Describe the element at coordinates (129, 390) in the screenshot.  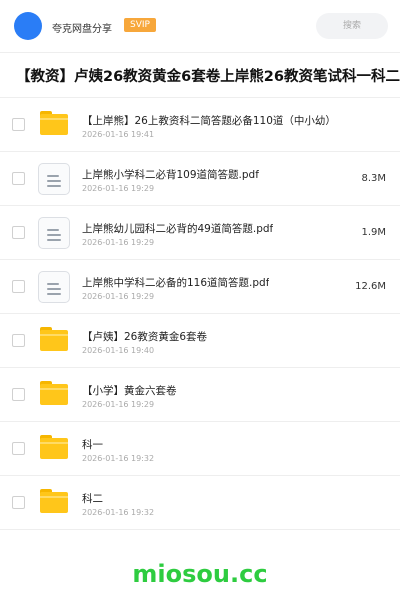
I see `file-name: 【小学】黄金六套卷` at that location.